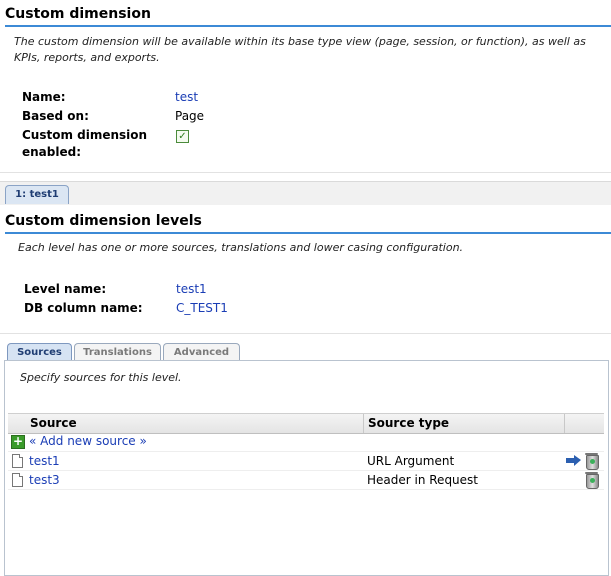 The height and width of the screenshot is (576, 611). Describe the element at coordinates (53, 423) in the screenshot. I see `column-header-source: Source` at that location.